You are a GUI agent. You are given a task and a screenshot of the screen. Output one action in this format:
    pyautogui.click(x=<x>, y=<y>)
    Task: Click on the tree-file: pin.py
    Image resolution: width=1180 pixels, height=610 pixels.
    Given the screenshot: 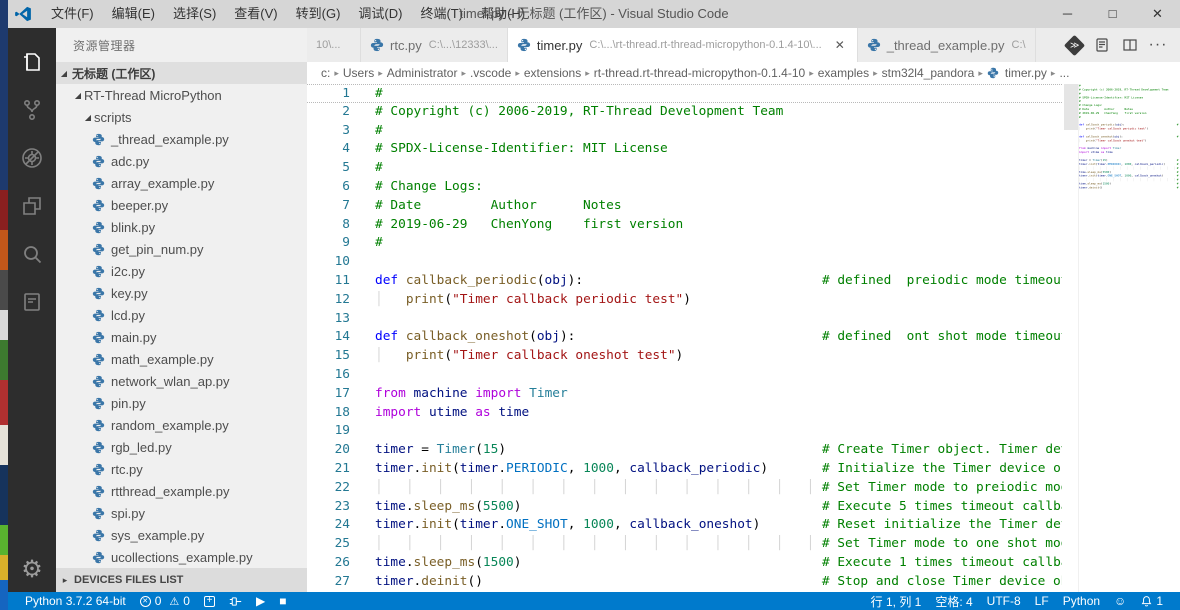 What is the action you would take?
    pyautogui.click(x=181, y=403)
    